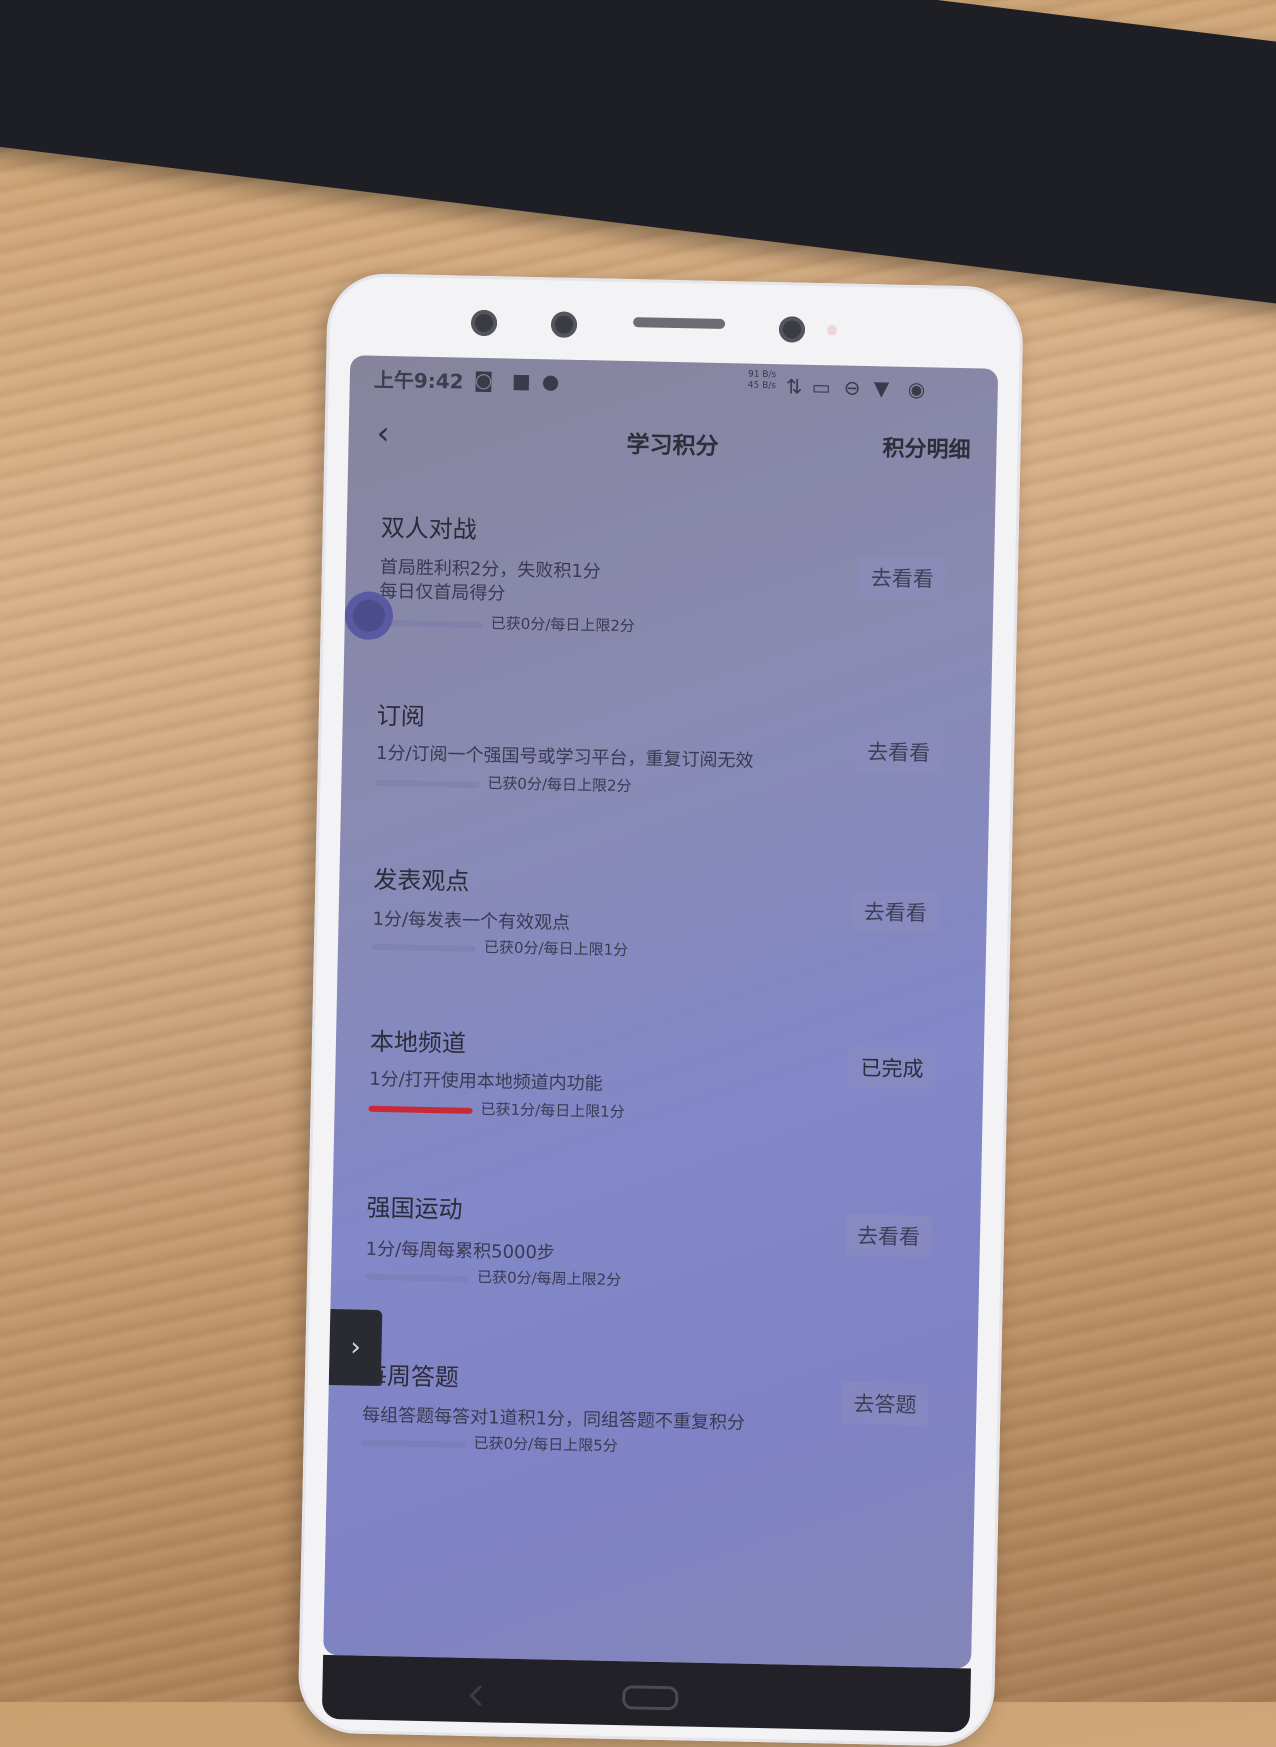 This screenshot has width=1276, height=1747. What do you see at coordinates (428, 526) in the screenshot?
I see `task-title: 双人对战` at bounding box center [428, 526].